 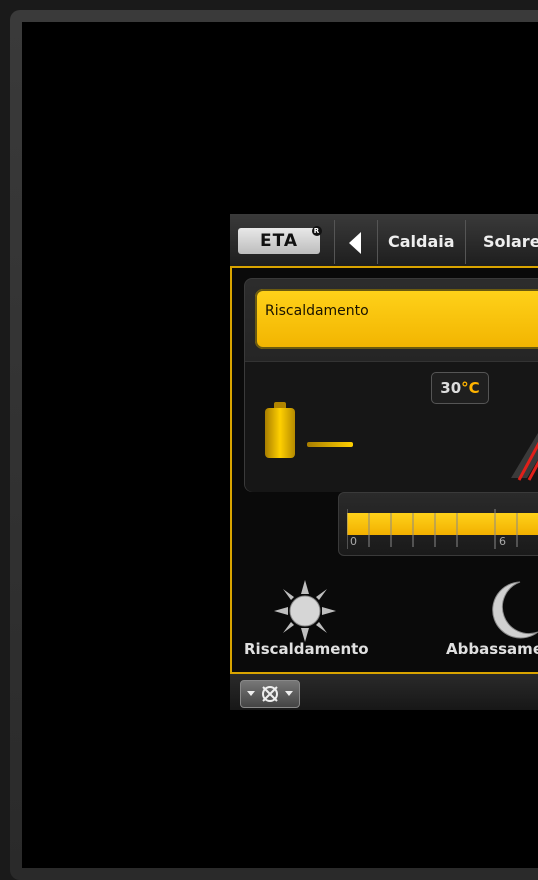 I want to click on tab-solare: Solare, so click(x=505, y=242).